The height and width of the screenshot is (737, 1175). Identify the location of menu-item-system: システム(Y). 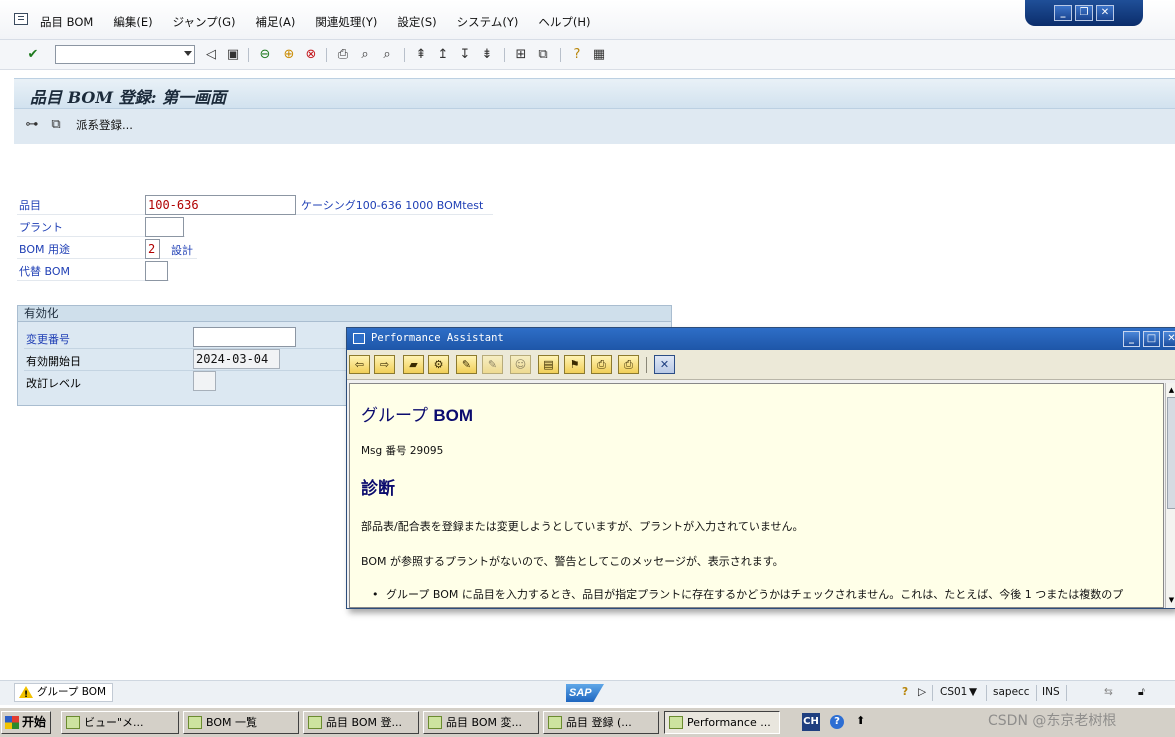
(488, 22).